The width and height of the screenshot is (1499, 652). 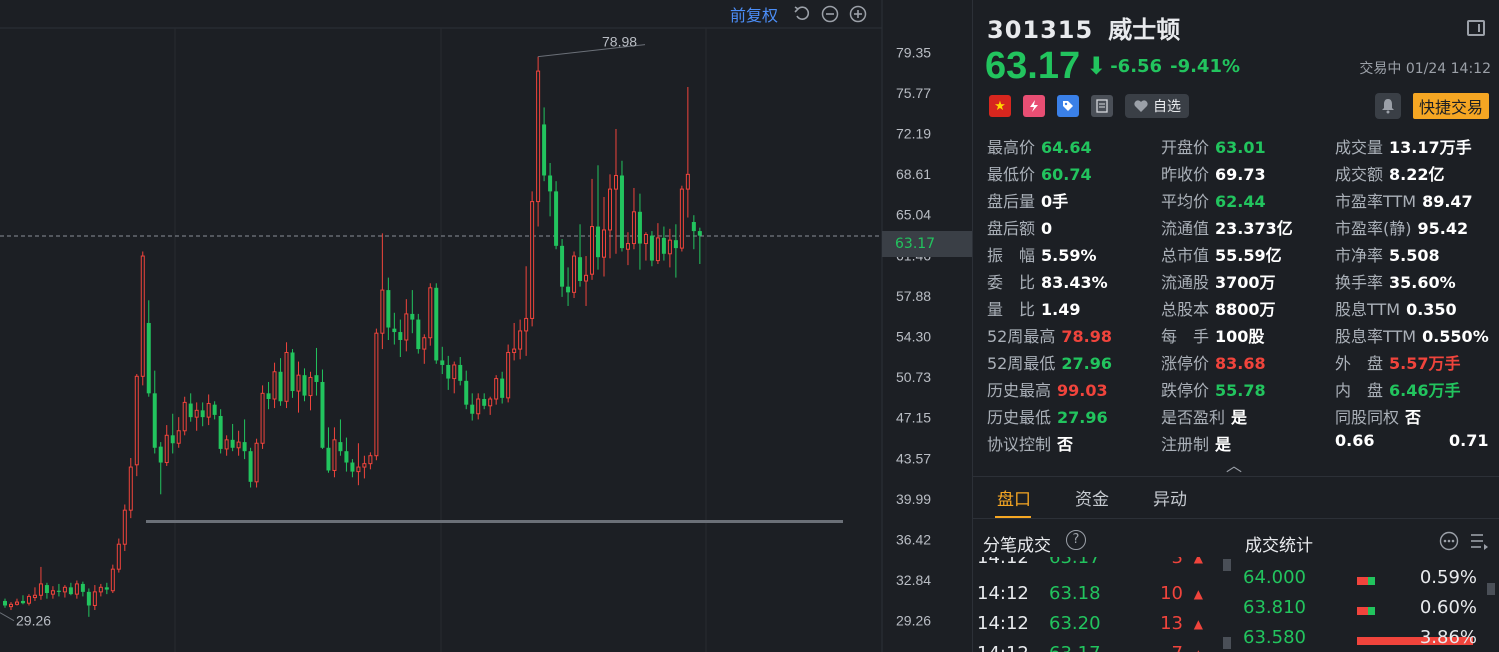 I want to click on deal-pct: 3.86%, so click(x=1448, y=637).